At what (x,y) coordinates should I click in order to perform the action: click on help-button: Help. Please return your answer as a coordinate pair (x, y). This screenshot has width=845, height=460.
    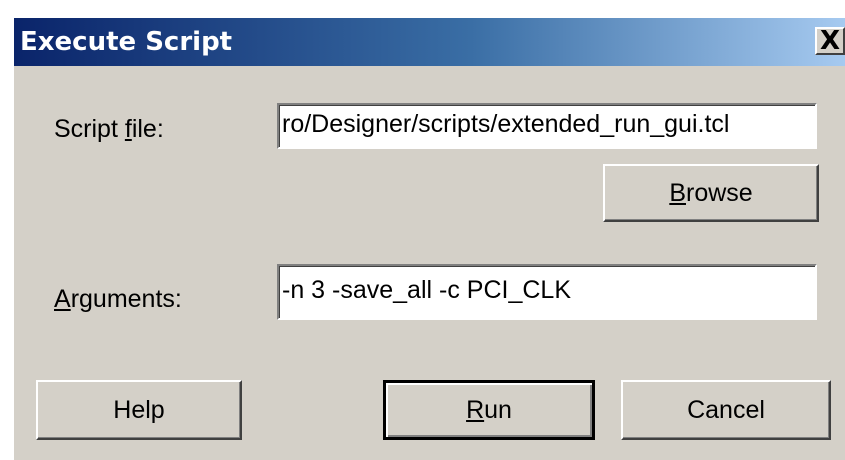
    Looking at the image, I should click on (139, 410).